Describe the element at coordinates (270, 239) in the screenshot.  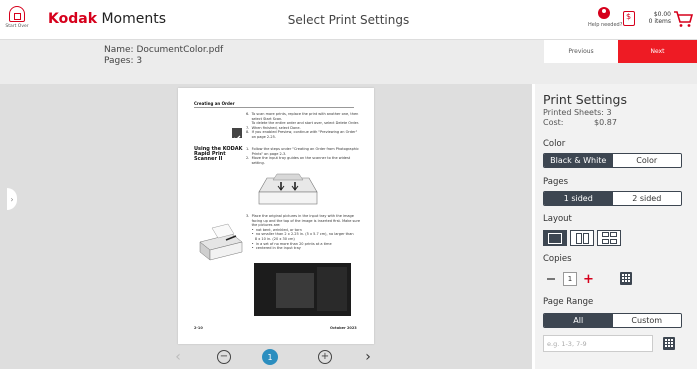
I see `preview-text-line: 8 x 10 in. (20 x 30 cm)` at that location.